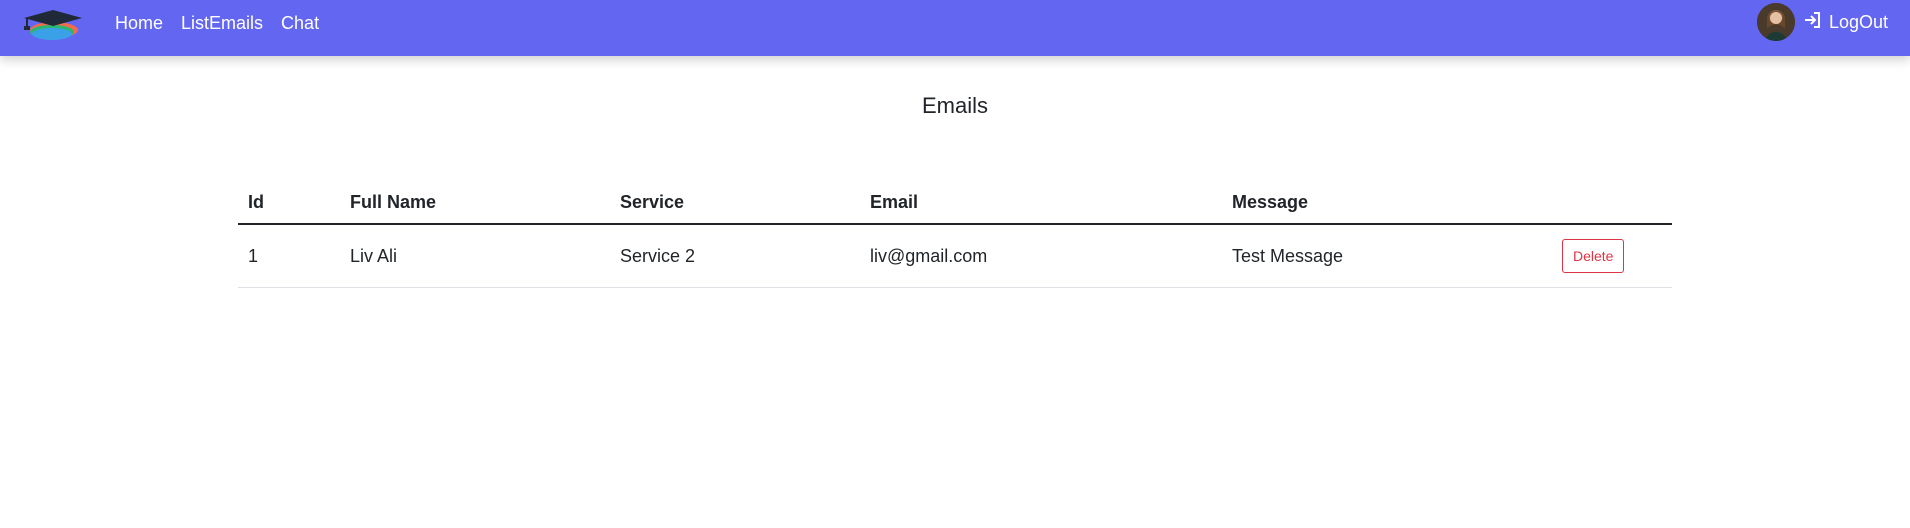  What do you see at coordinates (1387, 202) in the screenshot?
I see `header-message: Message` at bounding box center [1387, 202].